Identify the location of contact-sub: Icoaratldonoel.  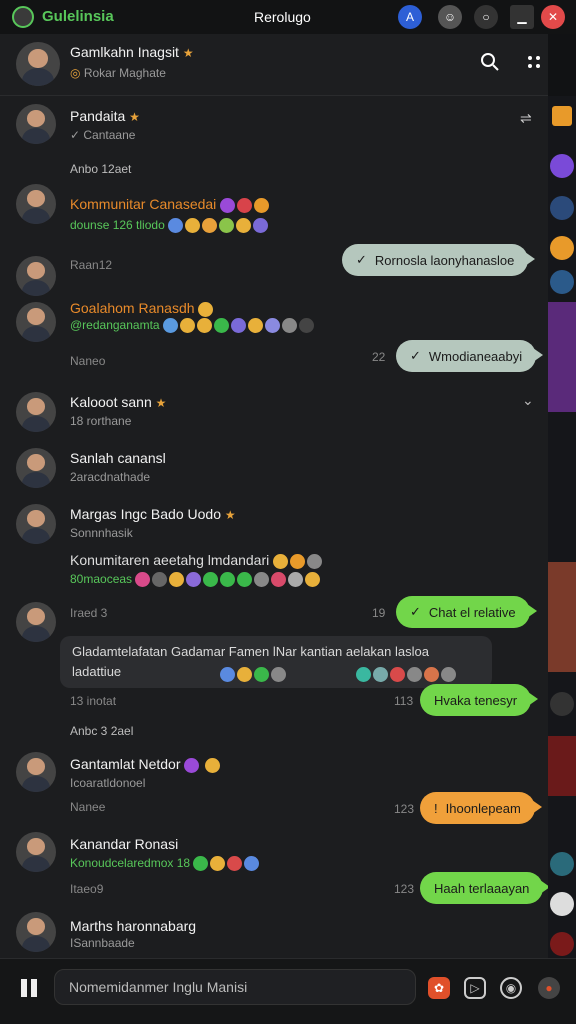
(108, 783).